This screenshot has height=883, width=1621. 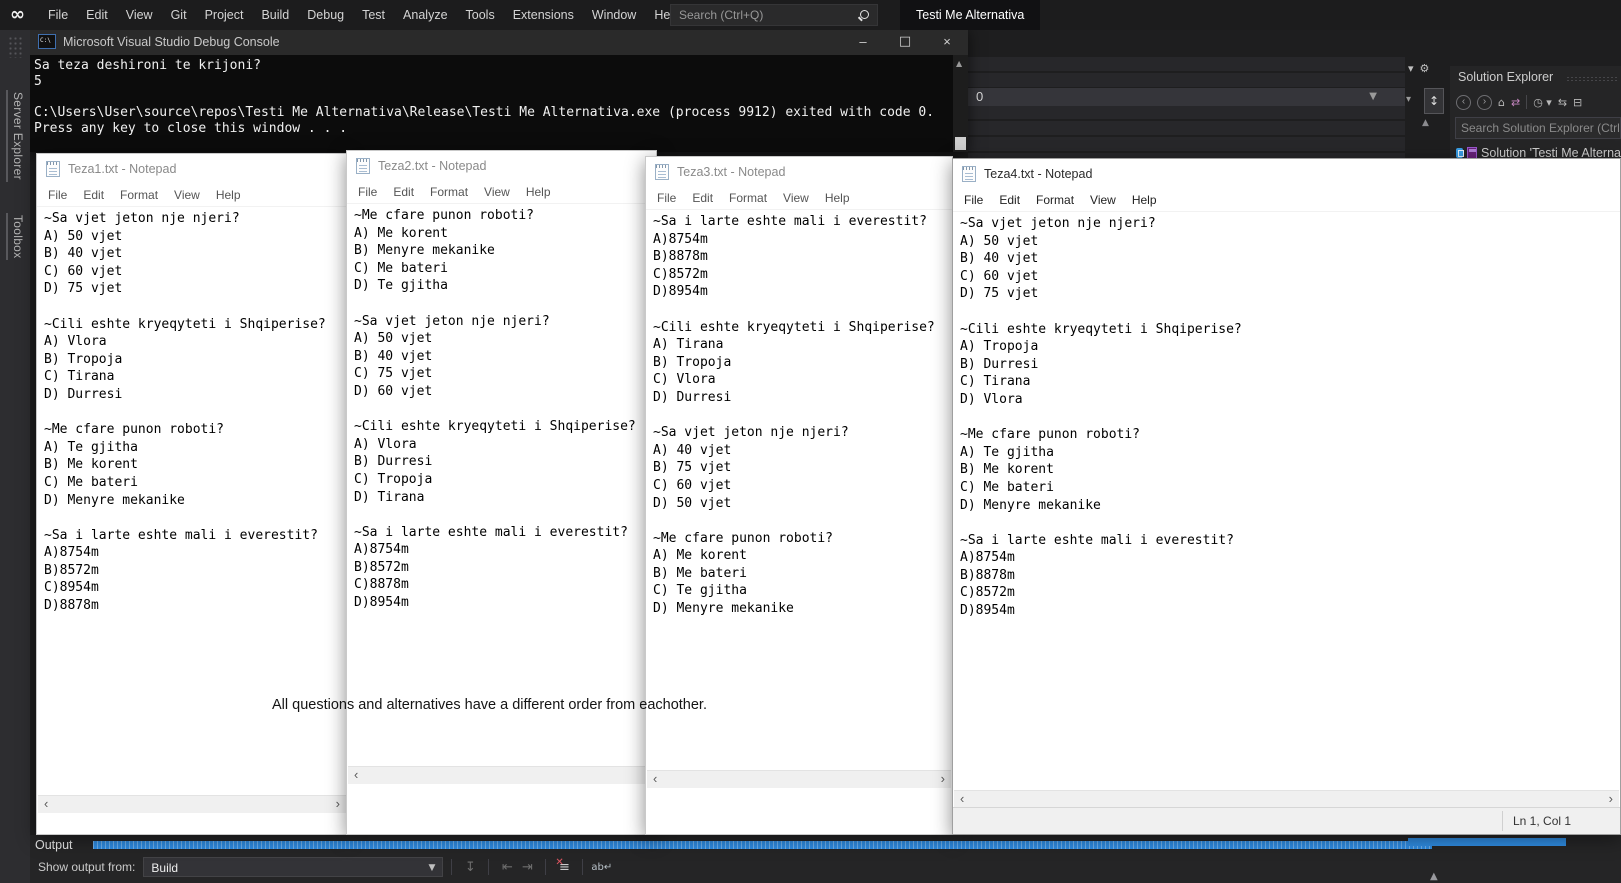 I want to click on minimize-button: –, so click(x=863, y=41).